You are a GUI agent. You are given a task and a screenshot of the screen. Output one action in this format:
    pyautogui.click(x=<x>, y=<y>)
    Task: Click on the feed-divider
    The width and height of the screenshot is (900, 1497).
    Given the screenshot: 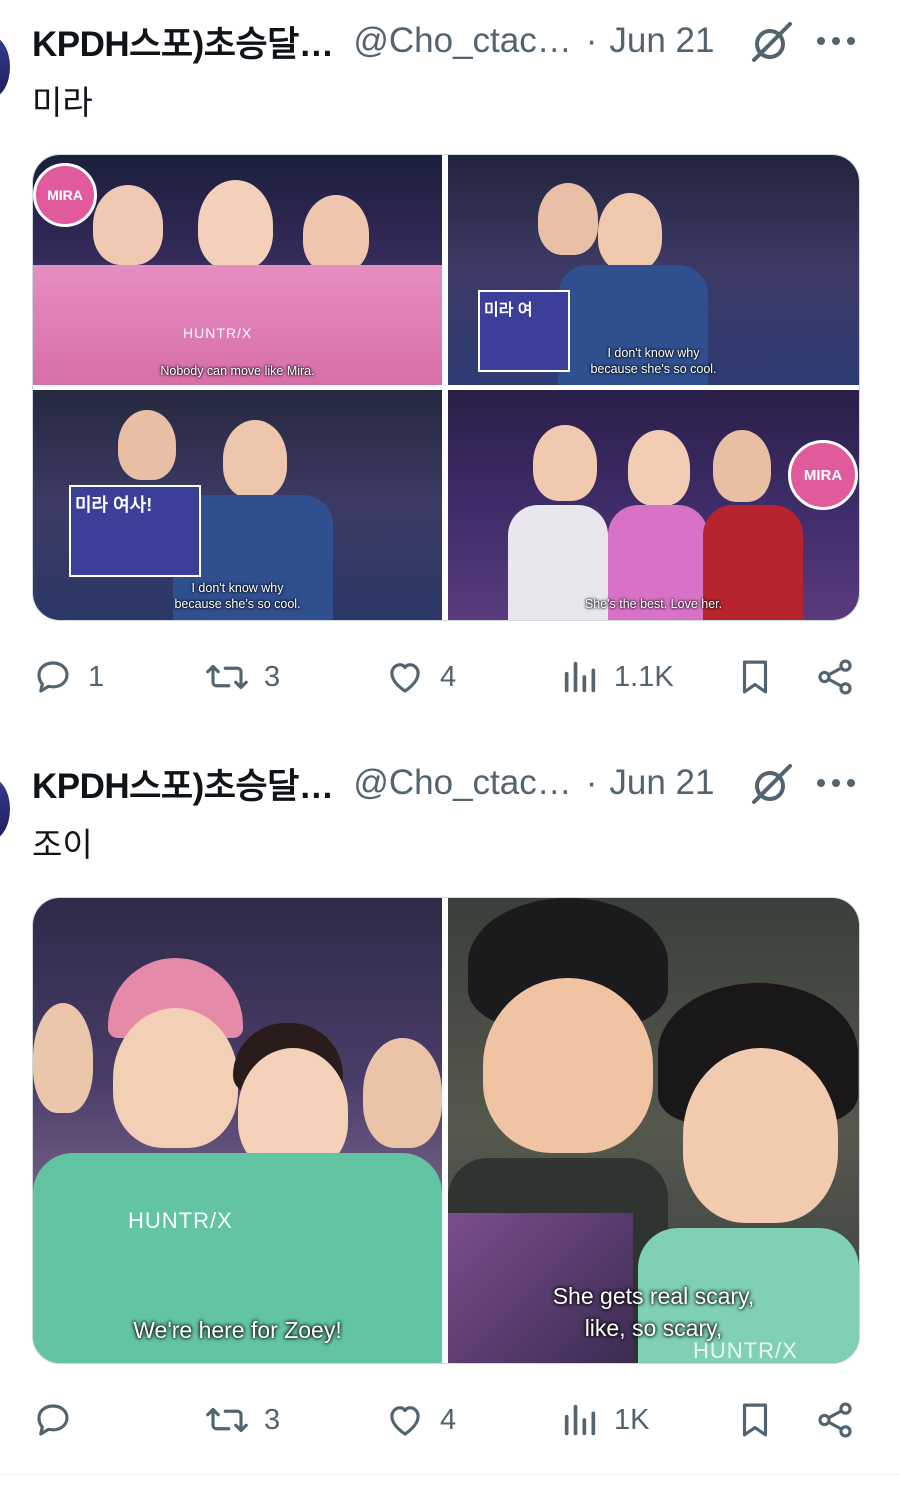 What is the action you would take?
    pyautogui.click(x=450, y=1474)
    